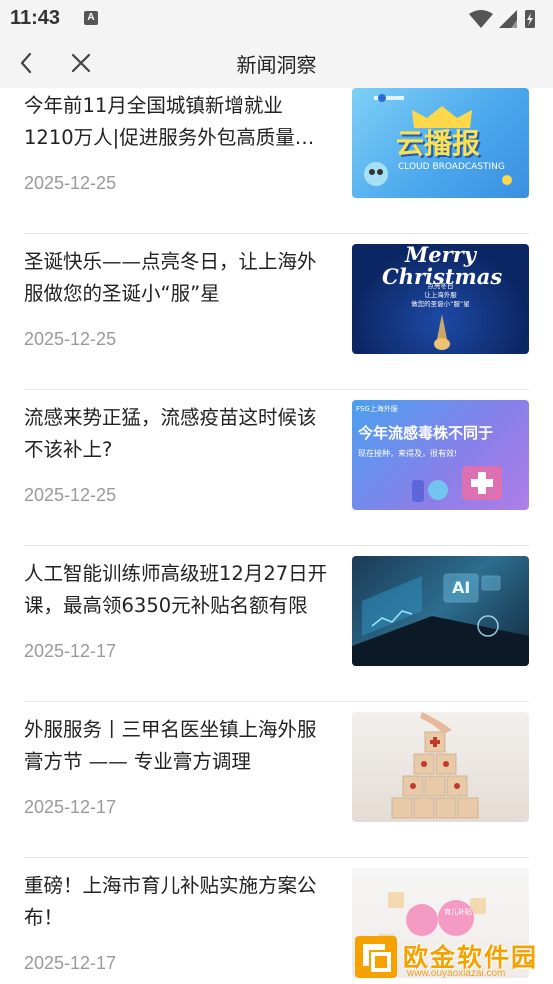 Image resolution: width=553 pixels, height=984 pixels. What do you see at coordinates (176, 589) in the screenshot?
I see `news-title: 人工智能训练师高级班12月27日开课，最高领6350元补贴名额有限` at bounding box center [176, 589].